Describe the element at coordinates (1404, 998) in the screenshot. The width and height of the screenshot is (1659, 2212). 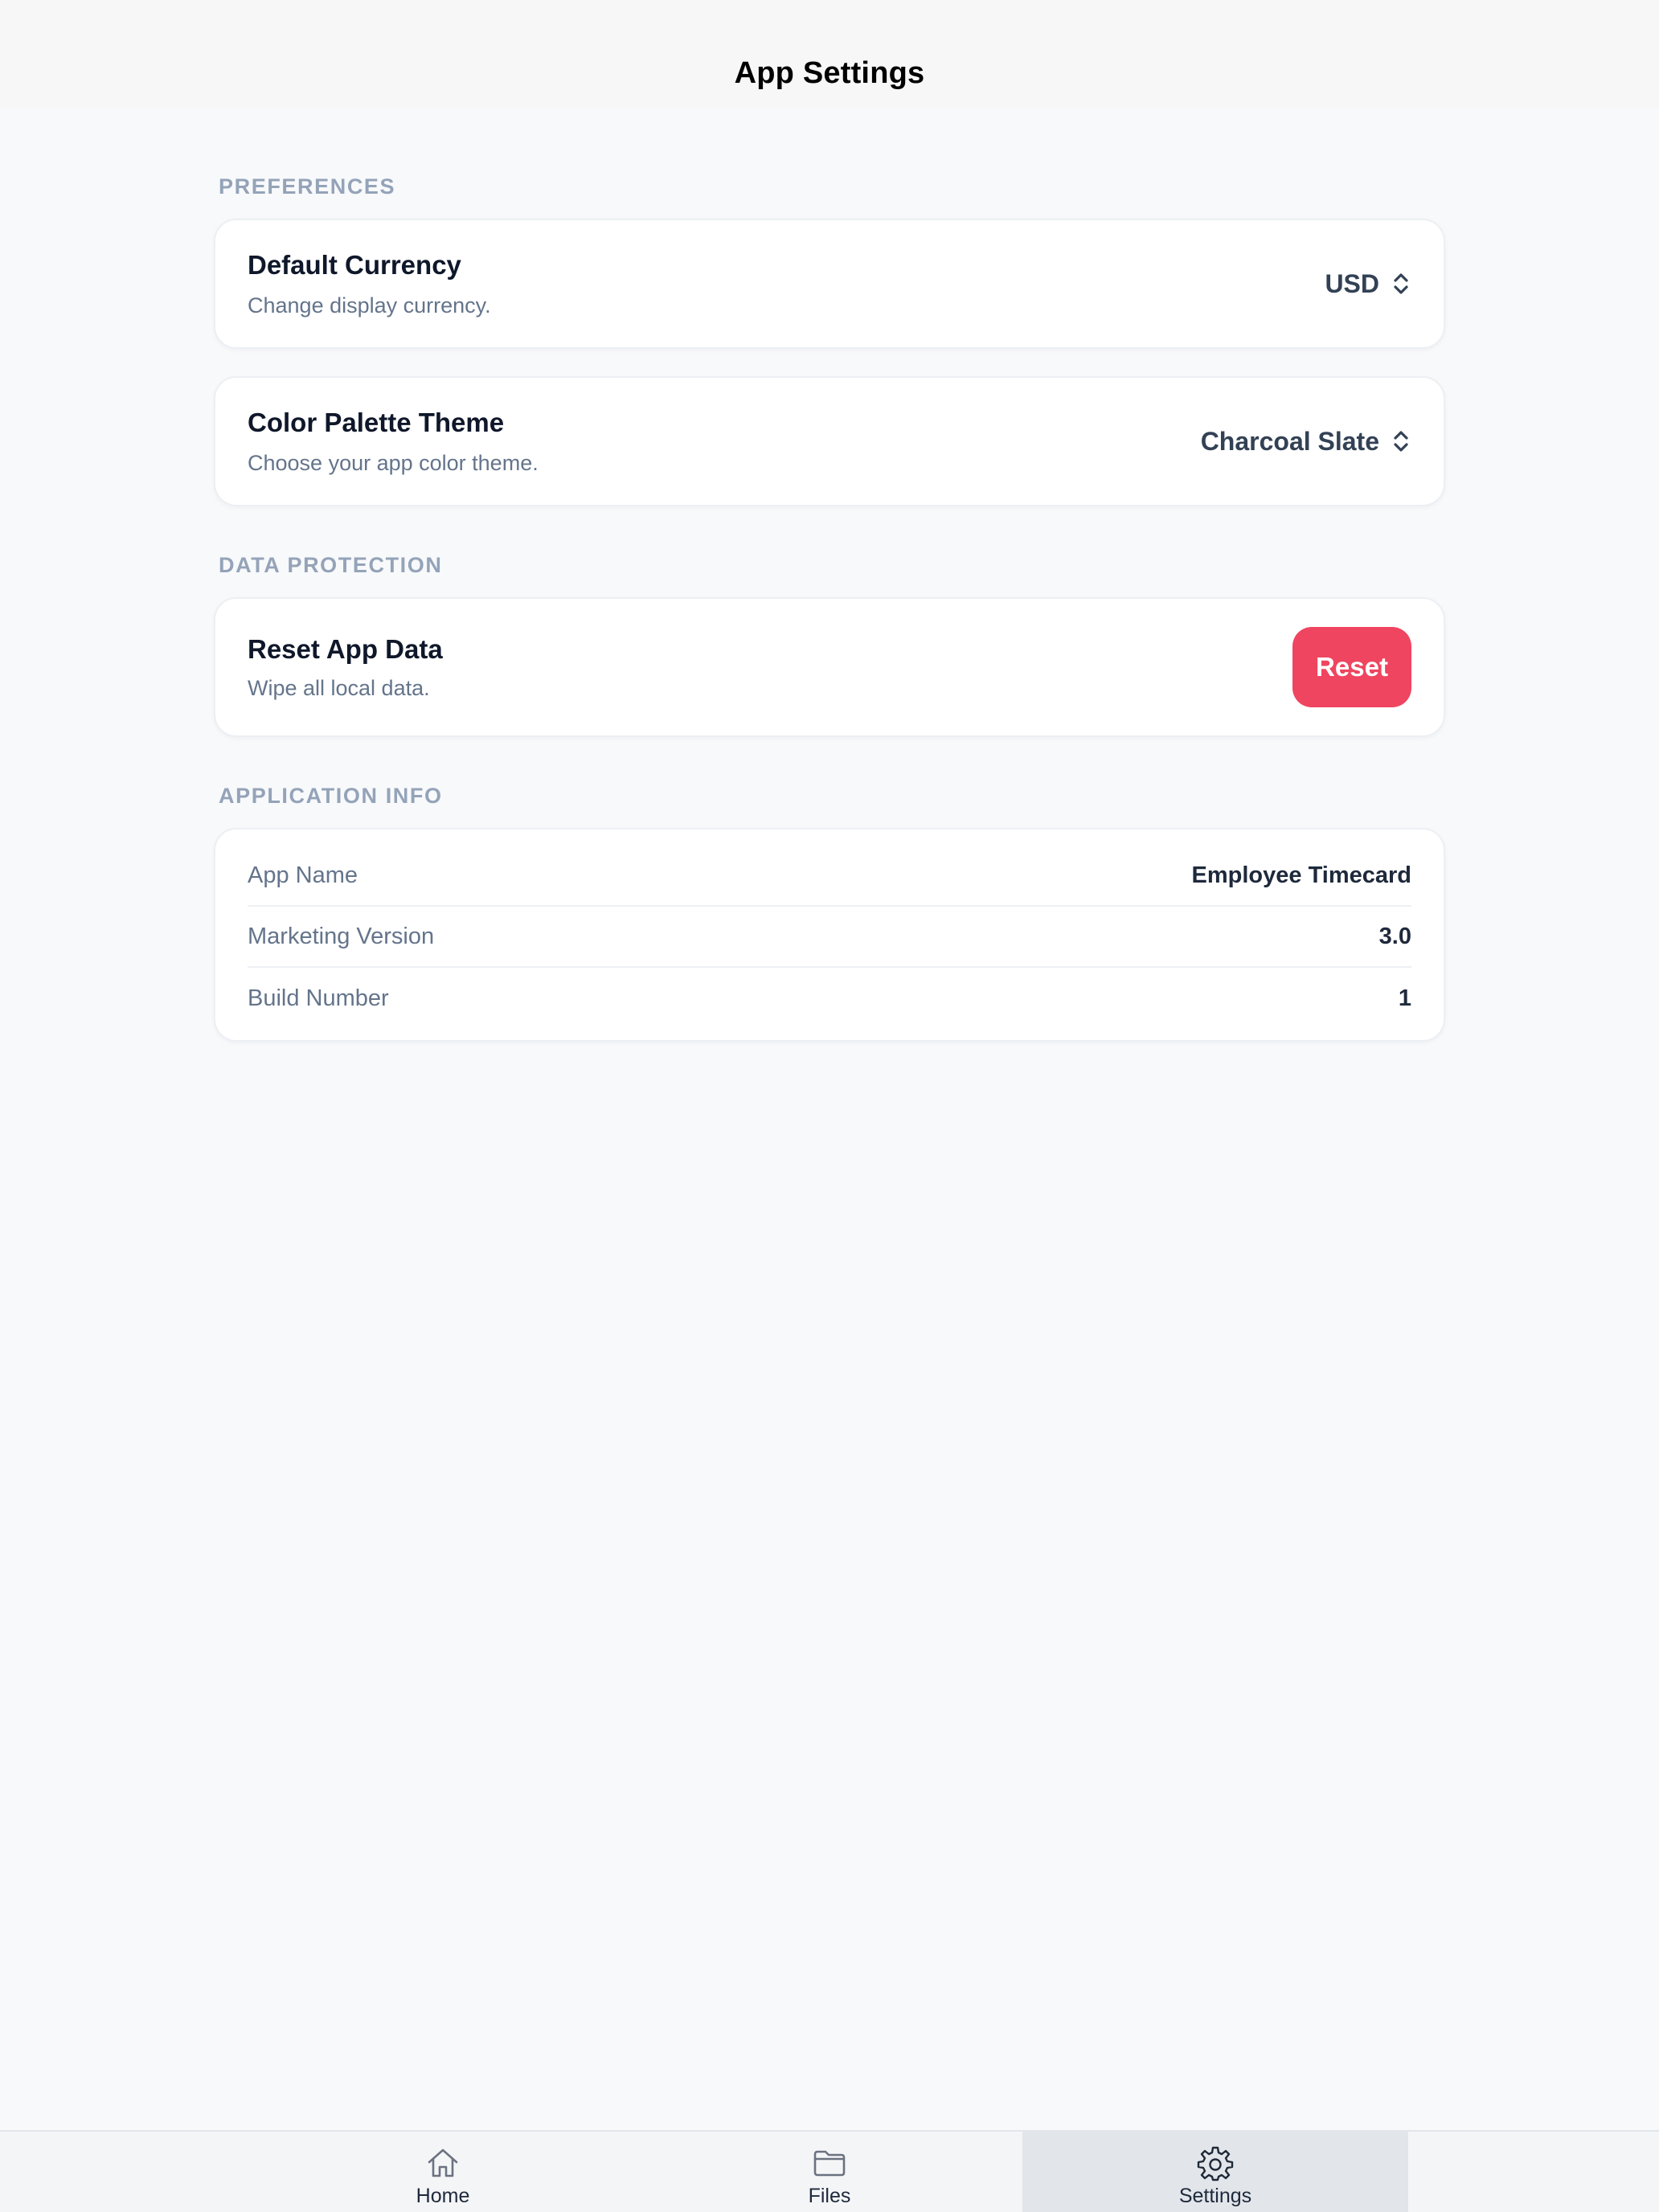
I see `info-value: 1` at that location.